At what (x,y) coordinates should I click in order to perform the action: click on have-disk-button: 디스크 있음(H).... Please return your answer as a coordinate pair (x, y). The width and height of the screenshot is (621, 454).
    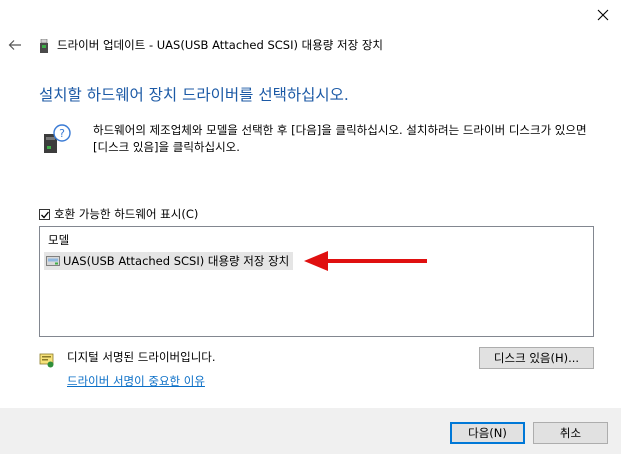
    Looking at the image, I should click on (536, 358).